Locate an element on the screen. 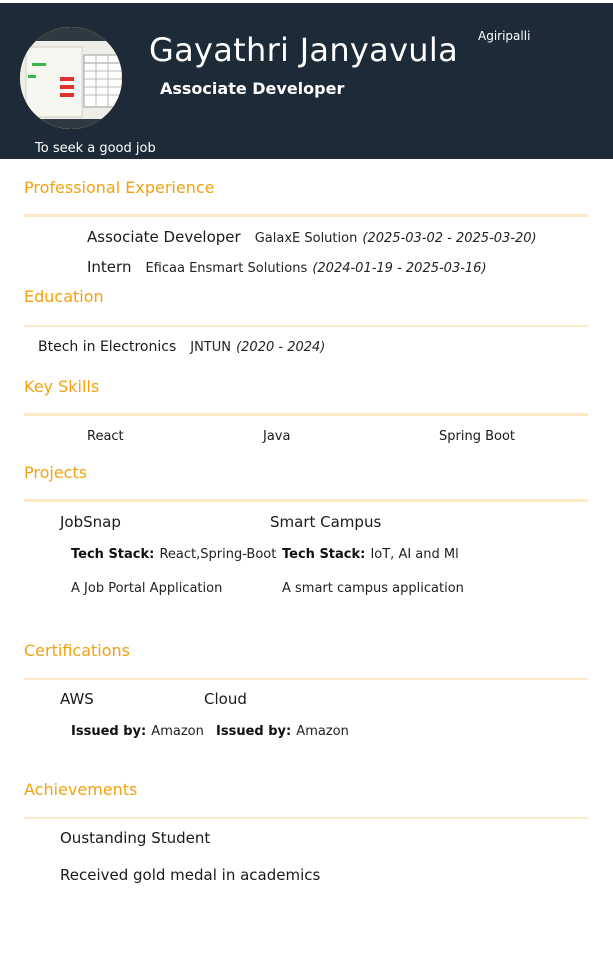  project-tech-stack: Tech Stack: IoT, AI and Ml is located at coordinates (370, 552).